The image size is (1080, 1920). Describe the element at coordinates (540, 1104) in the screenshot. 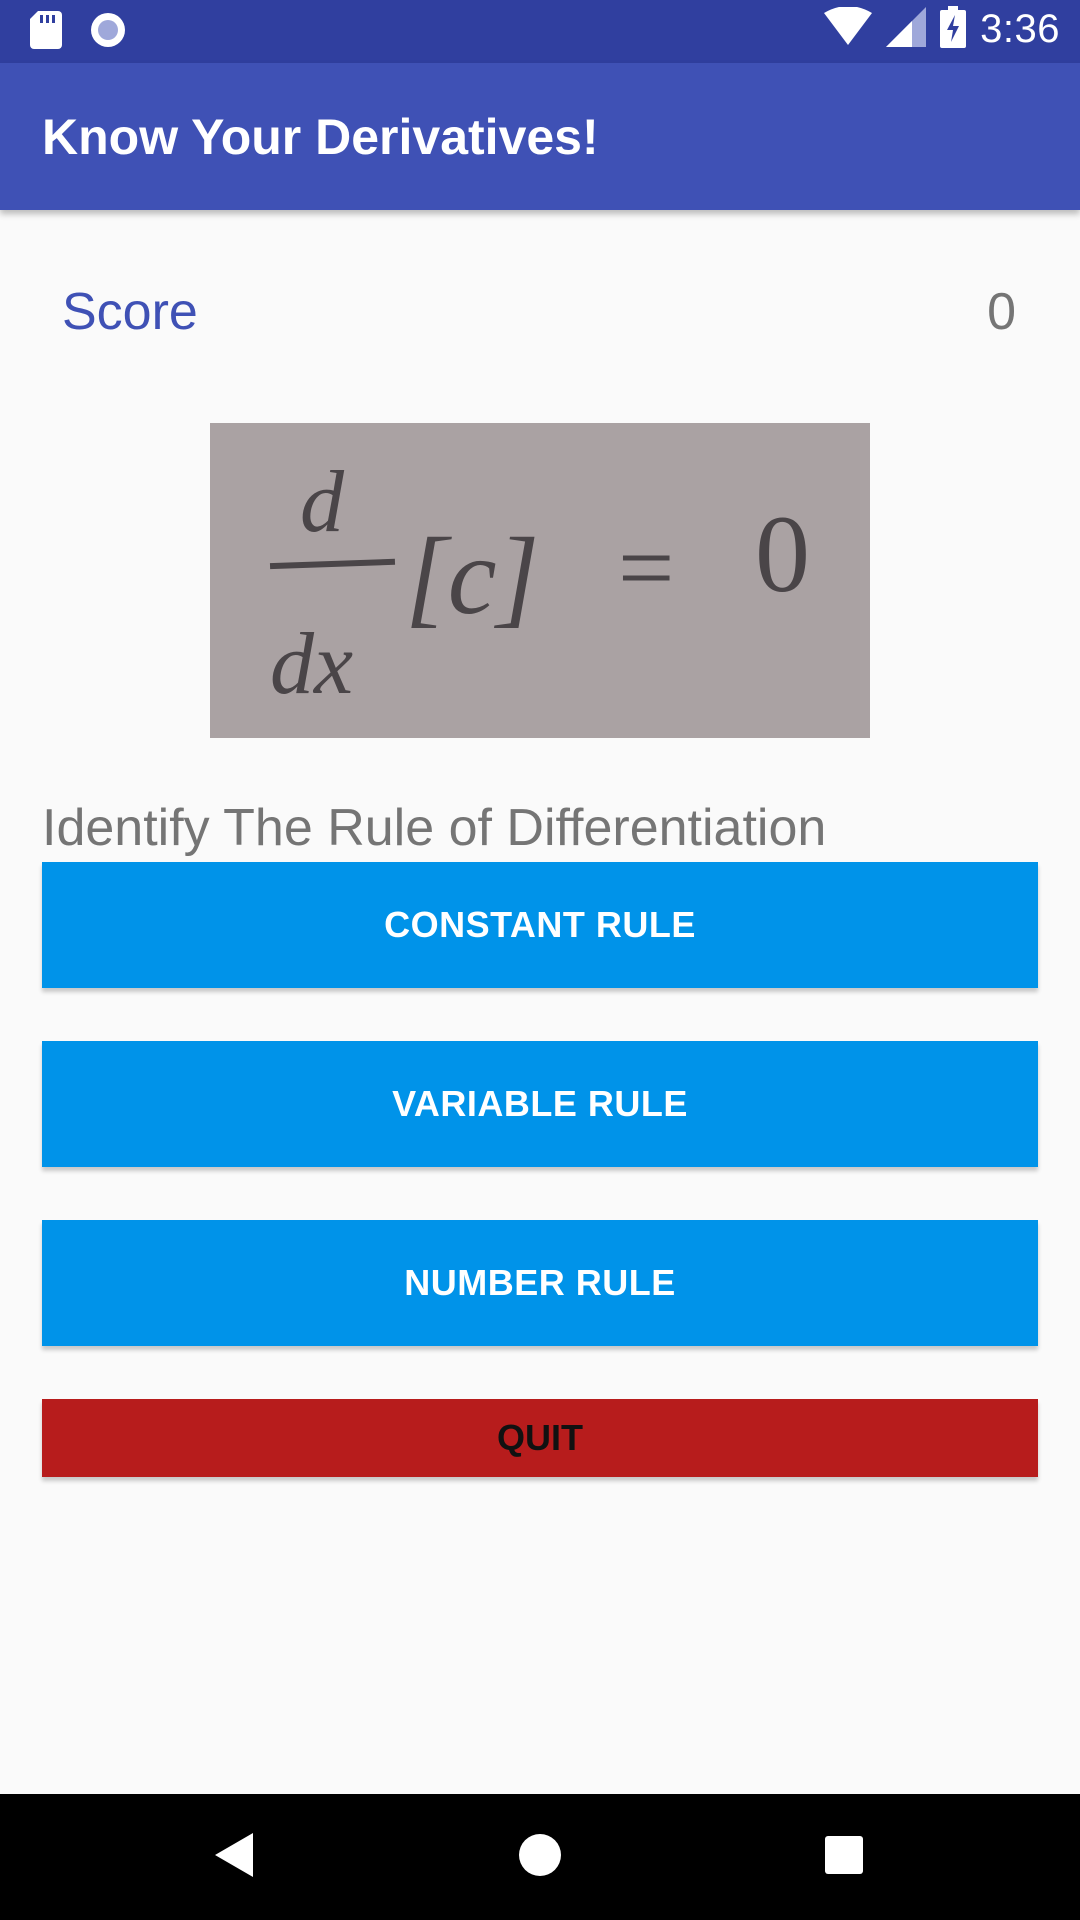

I see `variable-rule-button: VARIABLE RULE` at that location.